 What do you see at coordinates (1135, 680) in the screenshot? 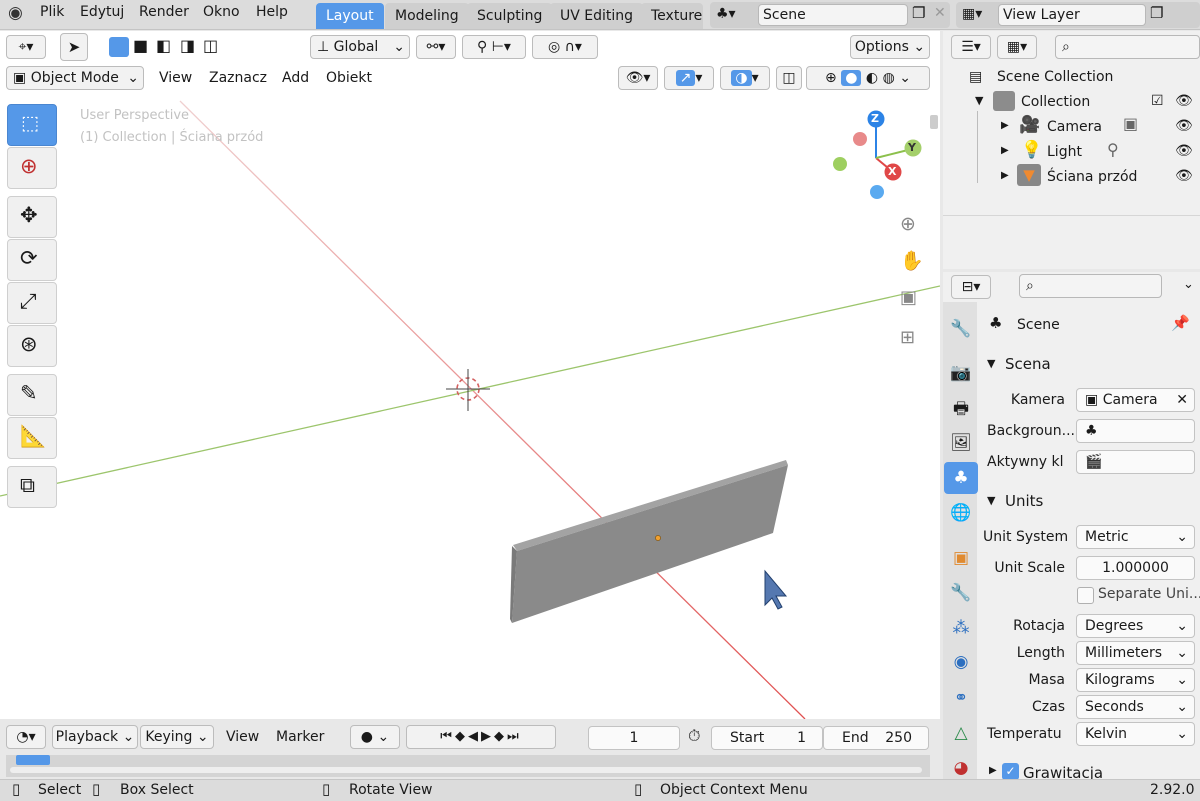
I see `mass-dropdown: Kilograms ⌄` at bounding box center [1135, 680].